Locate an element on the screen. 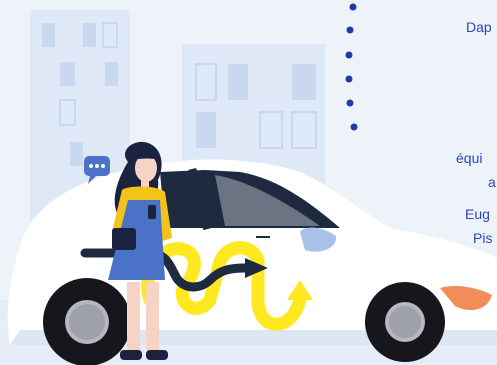 The image size is (497, 365). wheel-rear is located at coordinates (87, 321).